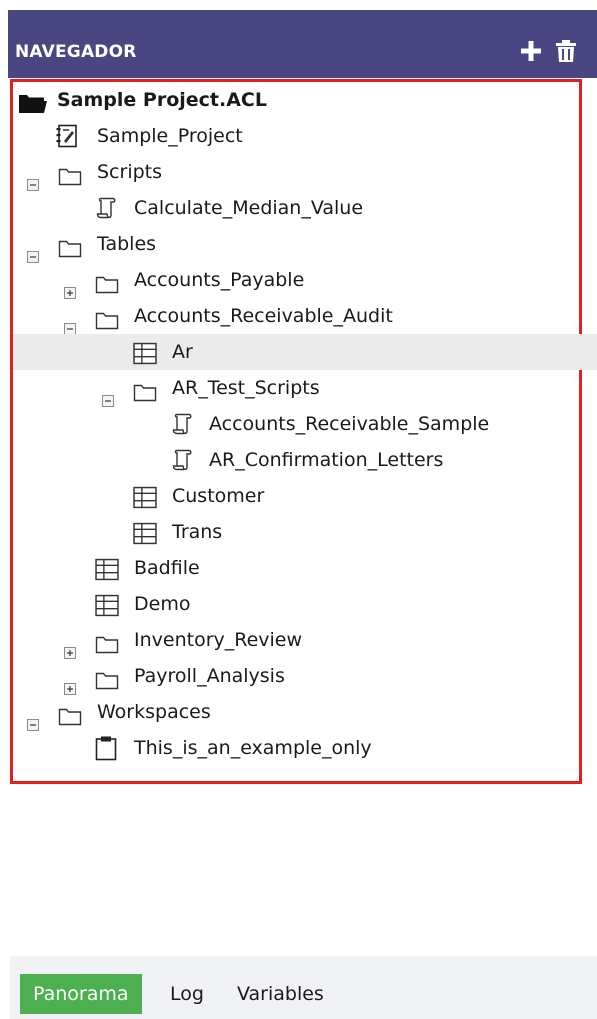 This screenshot has width=597, height=1019. I want to click on tree-item-badfile: Badfile, so click(296, 568).